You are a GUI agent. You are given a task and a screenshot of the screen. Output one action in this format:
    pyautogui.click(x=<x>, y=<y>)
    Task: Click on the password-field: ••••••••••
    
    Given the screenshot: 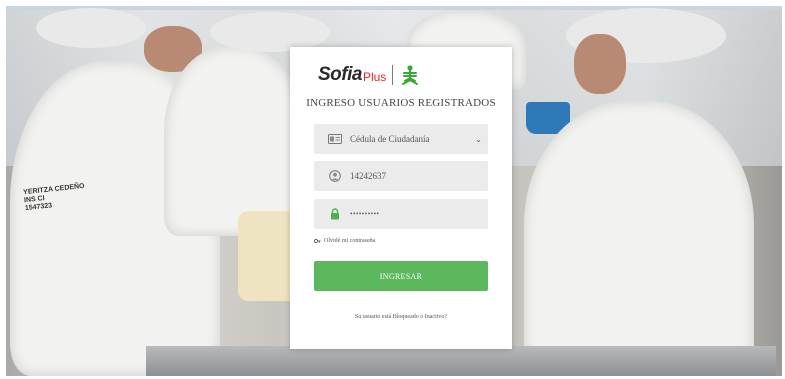 What is the action you would take?
    pyautogui.click(x=401, y=214)
    